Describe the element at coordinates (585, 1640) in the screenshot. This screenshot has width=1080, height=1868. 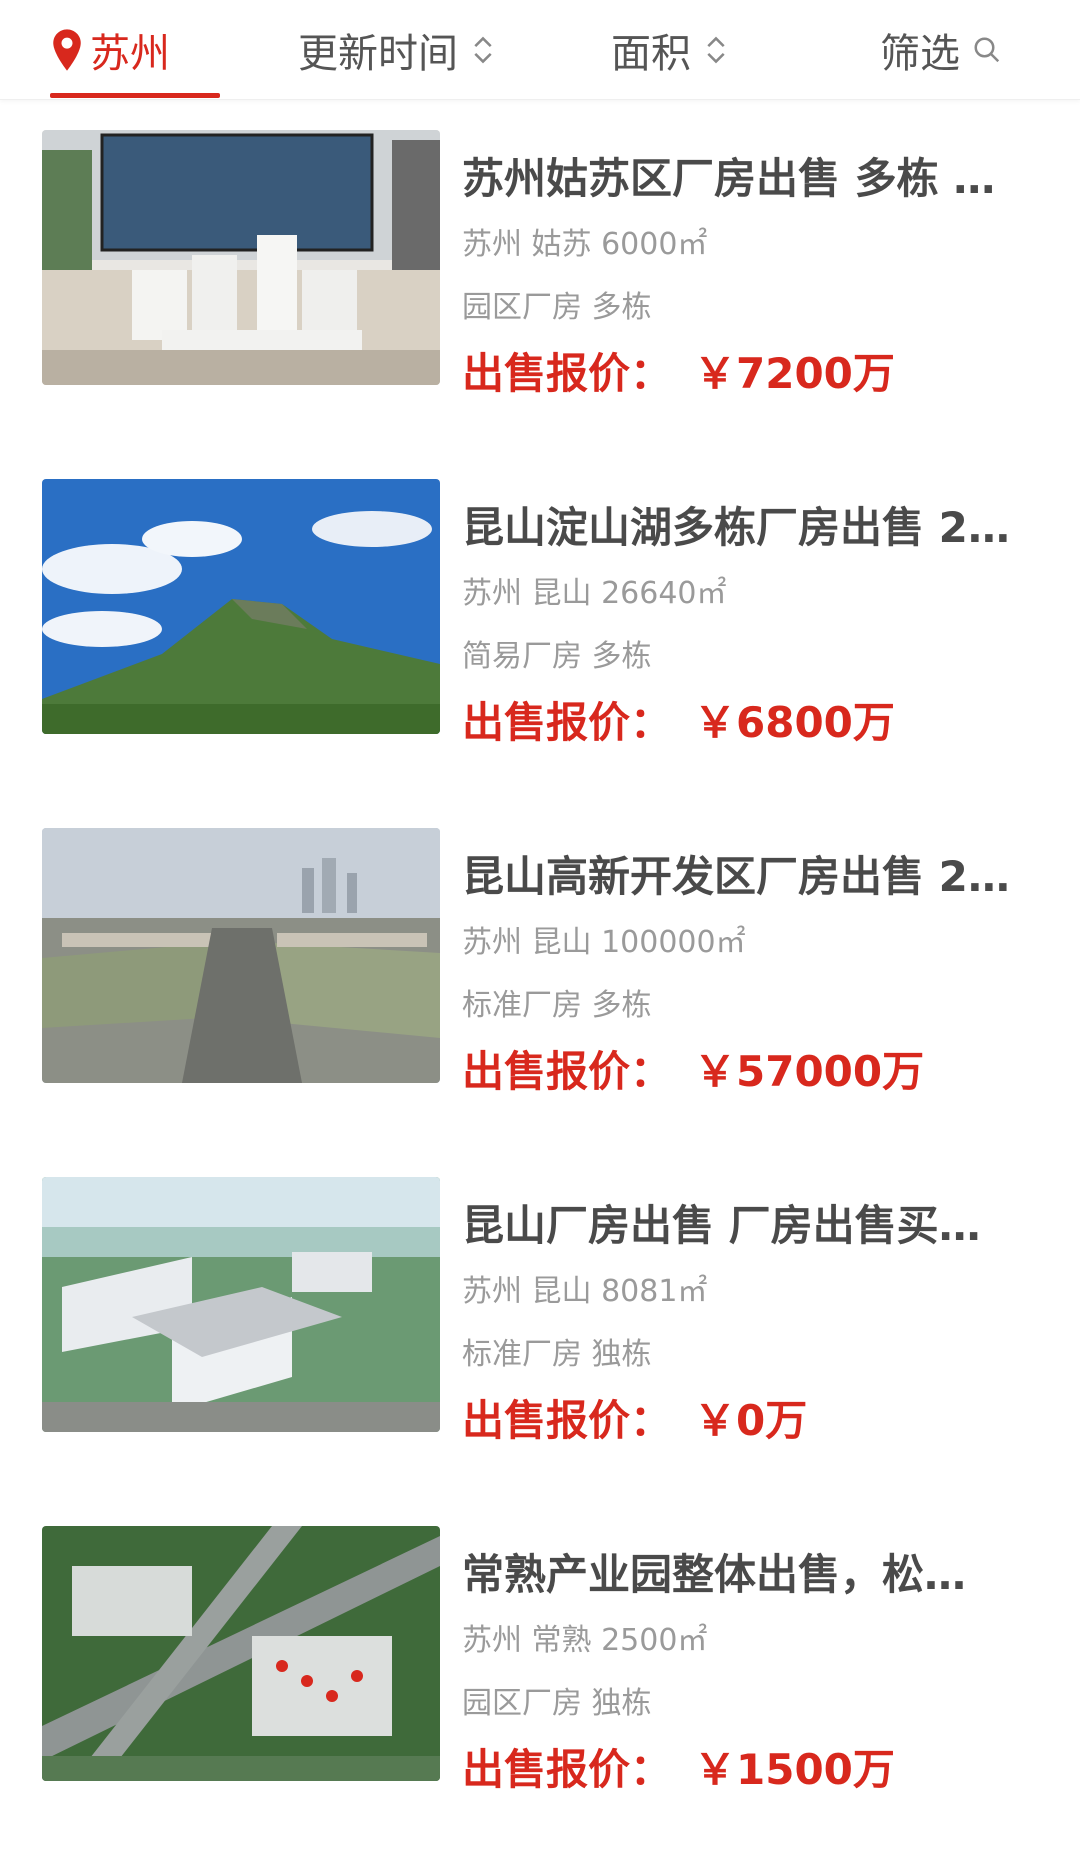
I see `listing-location: 苏州 常熟 2500㎡` at that location.